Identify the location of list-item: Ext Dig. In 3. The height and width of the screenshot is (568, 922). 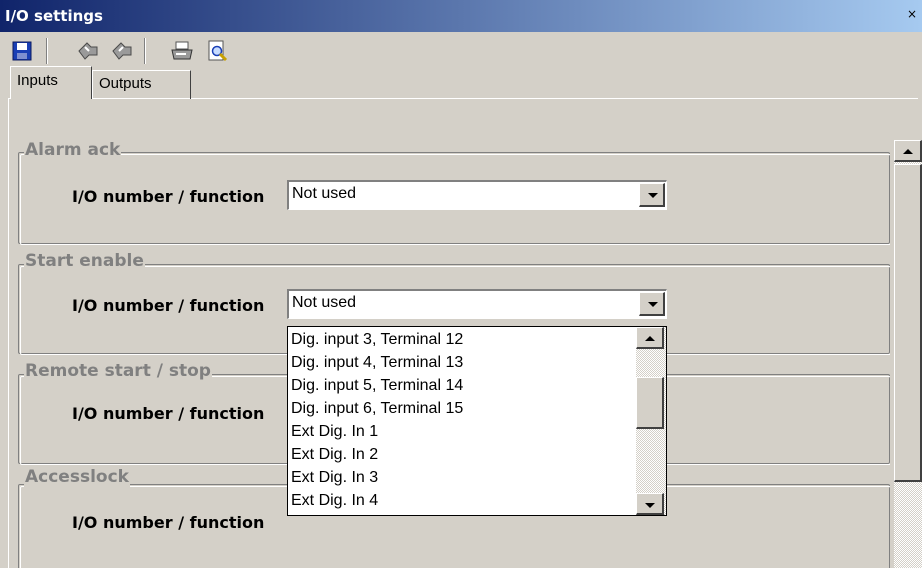
(334, 478).